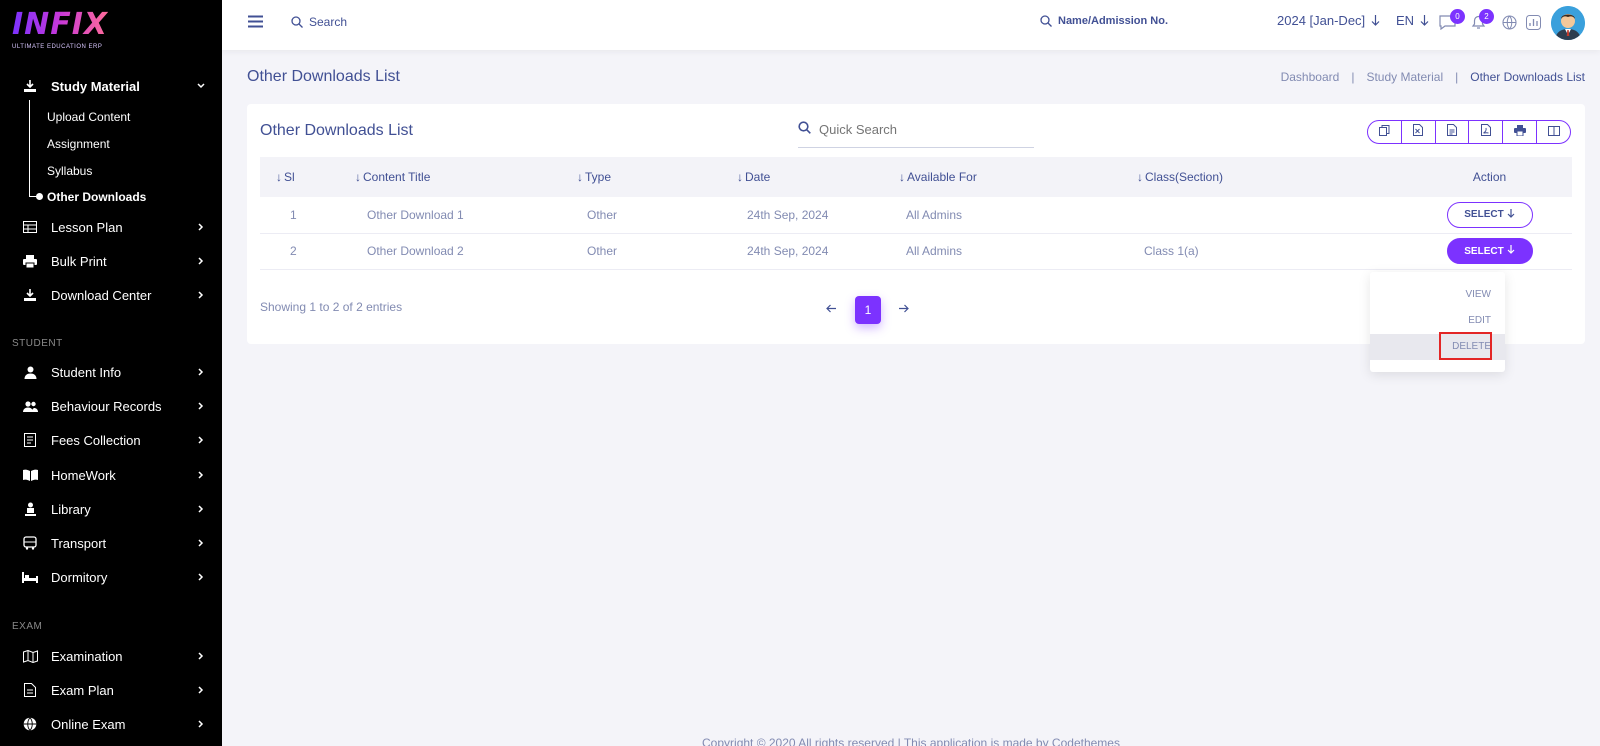  What do you see at coordinates (29, 148) in the screenshot?
I see `submenu-line` at bounding box center [29, 148].